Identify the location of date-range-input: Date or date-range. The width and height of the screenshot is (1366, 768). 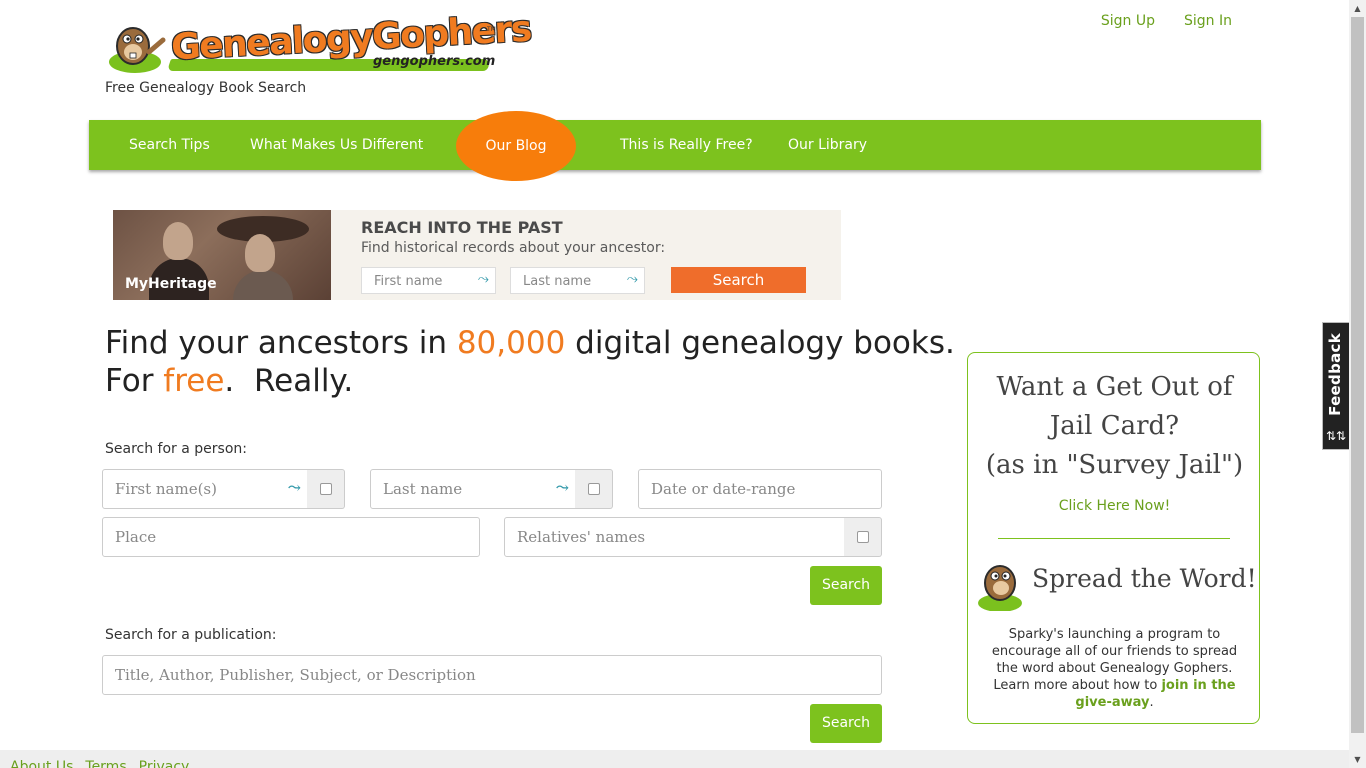
(760, 489).